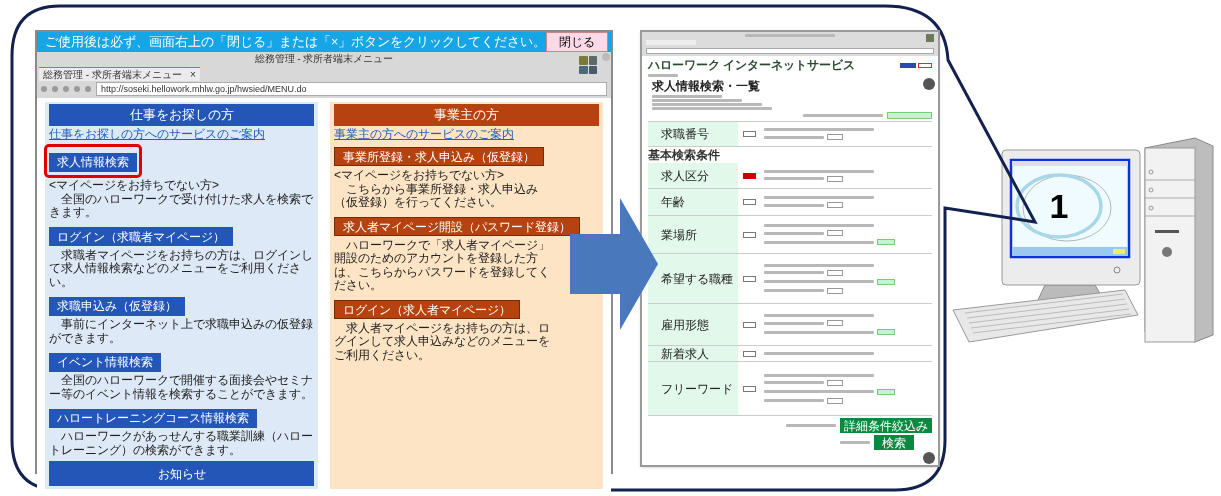  What do you see at coordinates (436, 196) in the screenshot?
I see `description-text: こちらから事業所登録・求人申込み（仮登録）を行ってください。` at bounding box center [436, 196].